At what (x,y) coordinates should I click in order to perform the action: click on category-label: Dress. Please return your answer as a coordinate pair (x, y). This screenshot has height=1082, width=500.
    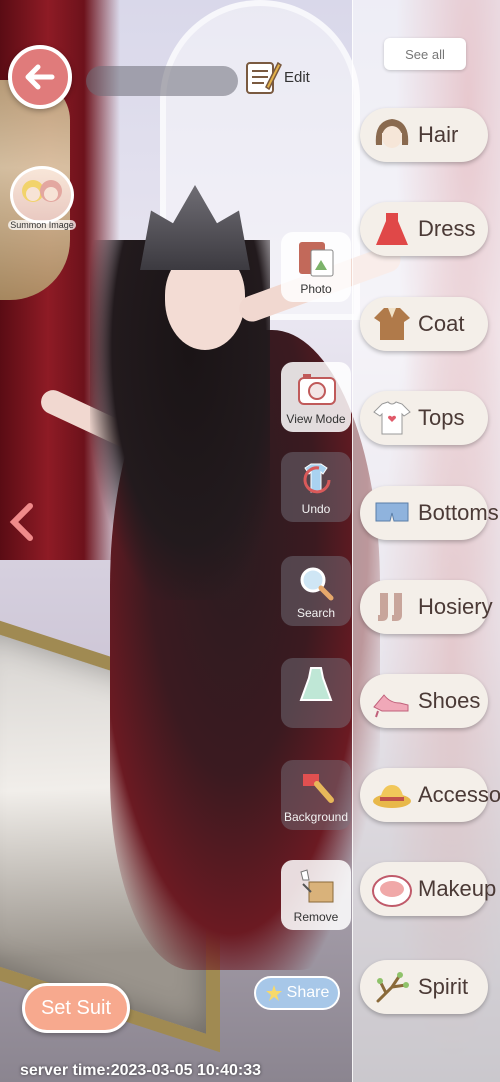
    Looking at the image, I should click on (447, 228).